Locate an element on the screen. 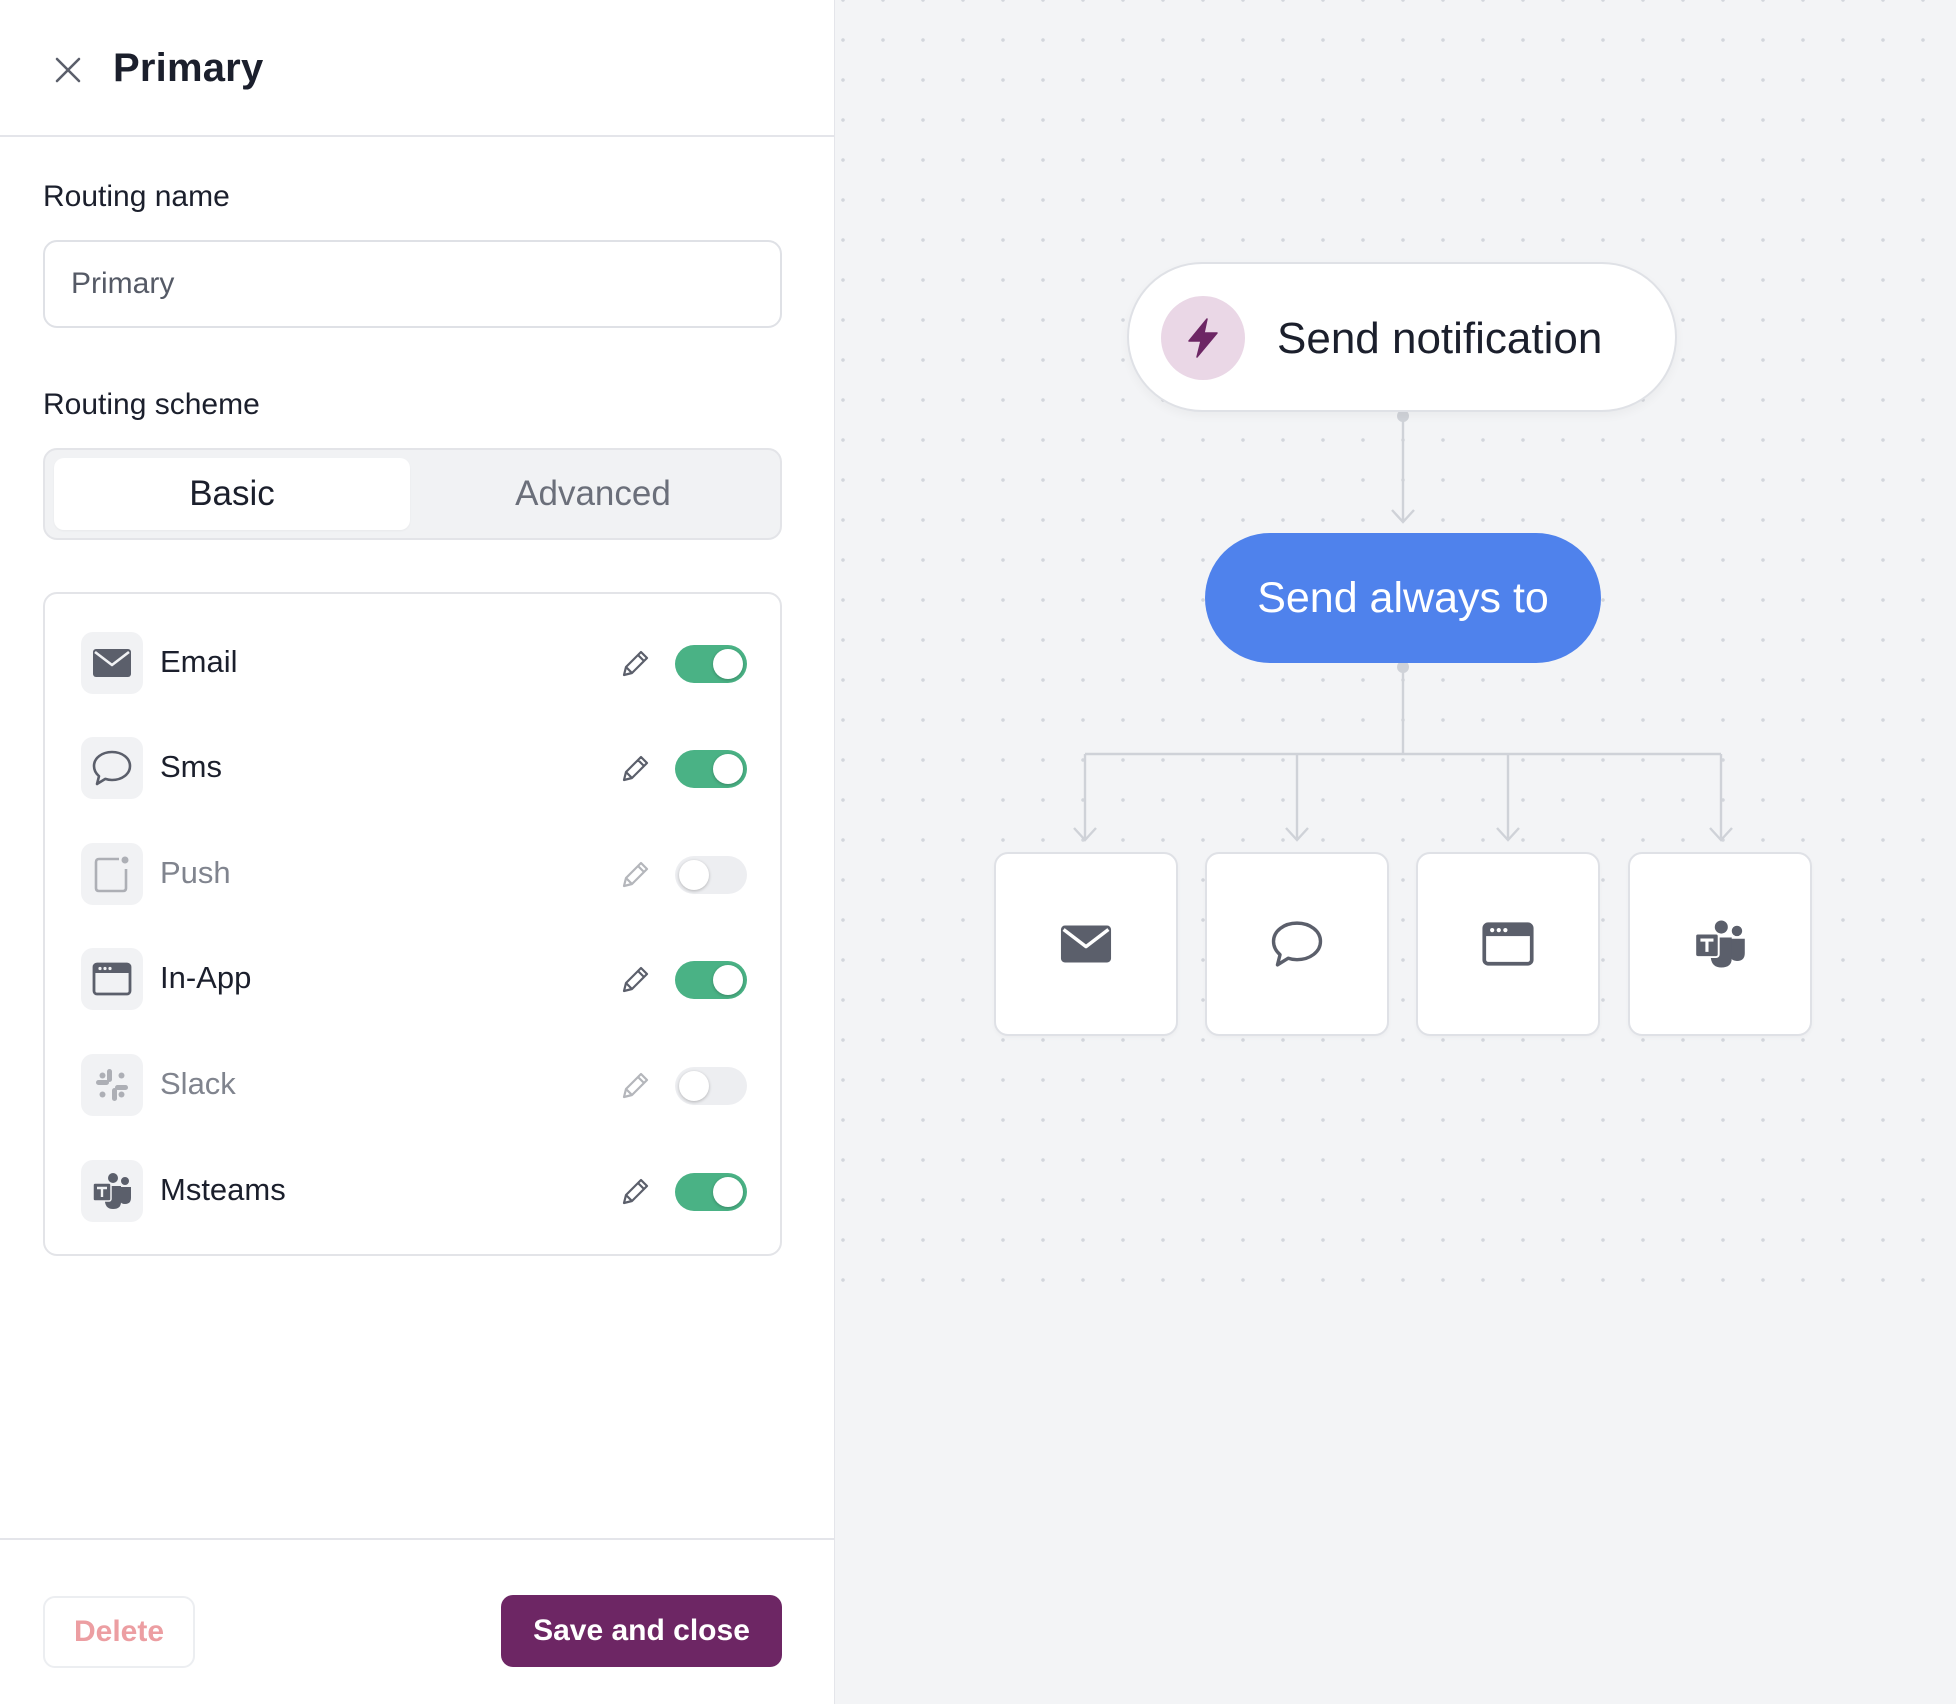  channel-label: Sms is located at coordinates (191, 766).